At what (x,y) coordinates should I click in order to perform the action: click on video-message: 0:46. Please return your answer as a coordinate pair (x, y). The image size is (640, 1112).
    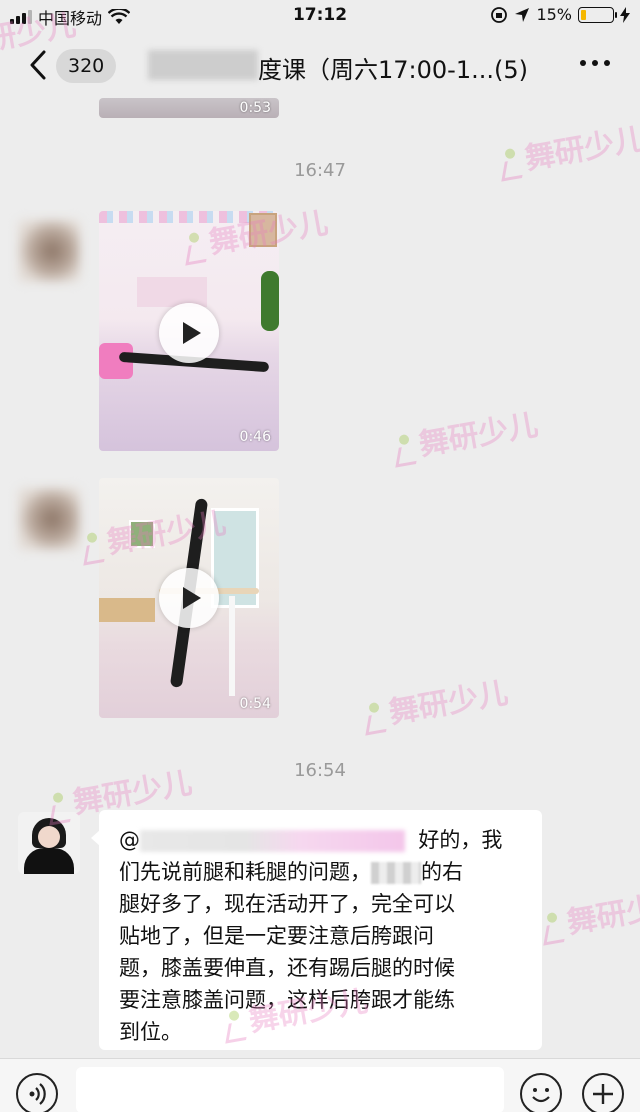
    Looking at the image, I should click on (189, 331).